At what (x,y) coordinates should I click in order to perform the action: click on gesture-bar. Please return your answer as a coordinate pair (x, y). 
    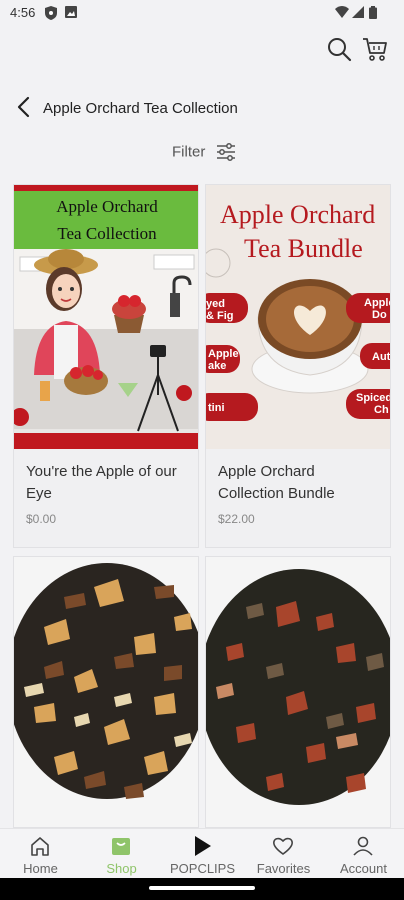
    Looking at the image, I should click on (202, 889).